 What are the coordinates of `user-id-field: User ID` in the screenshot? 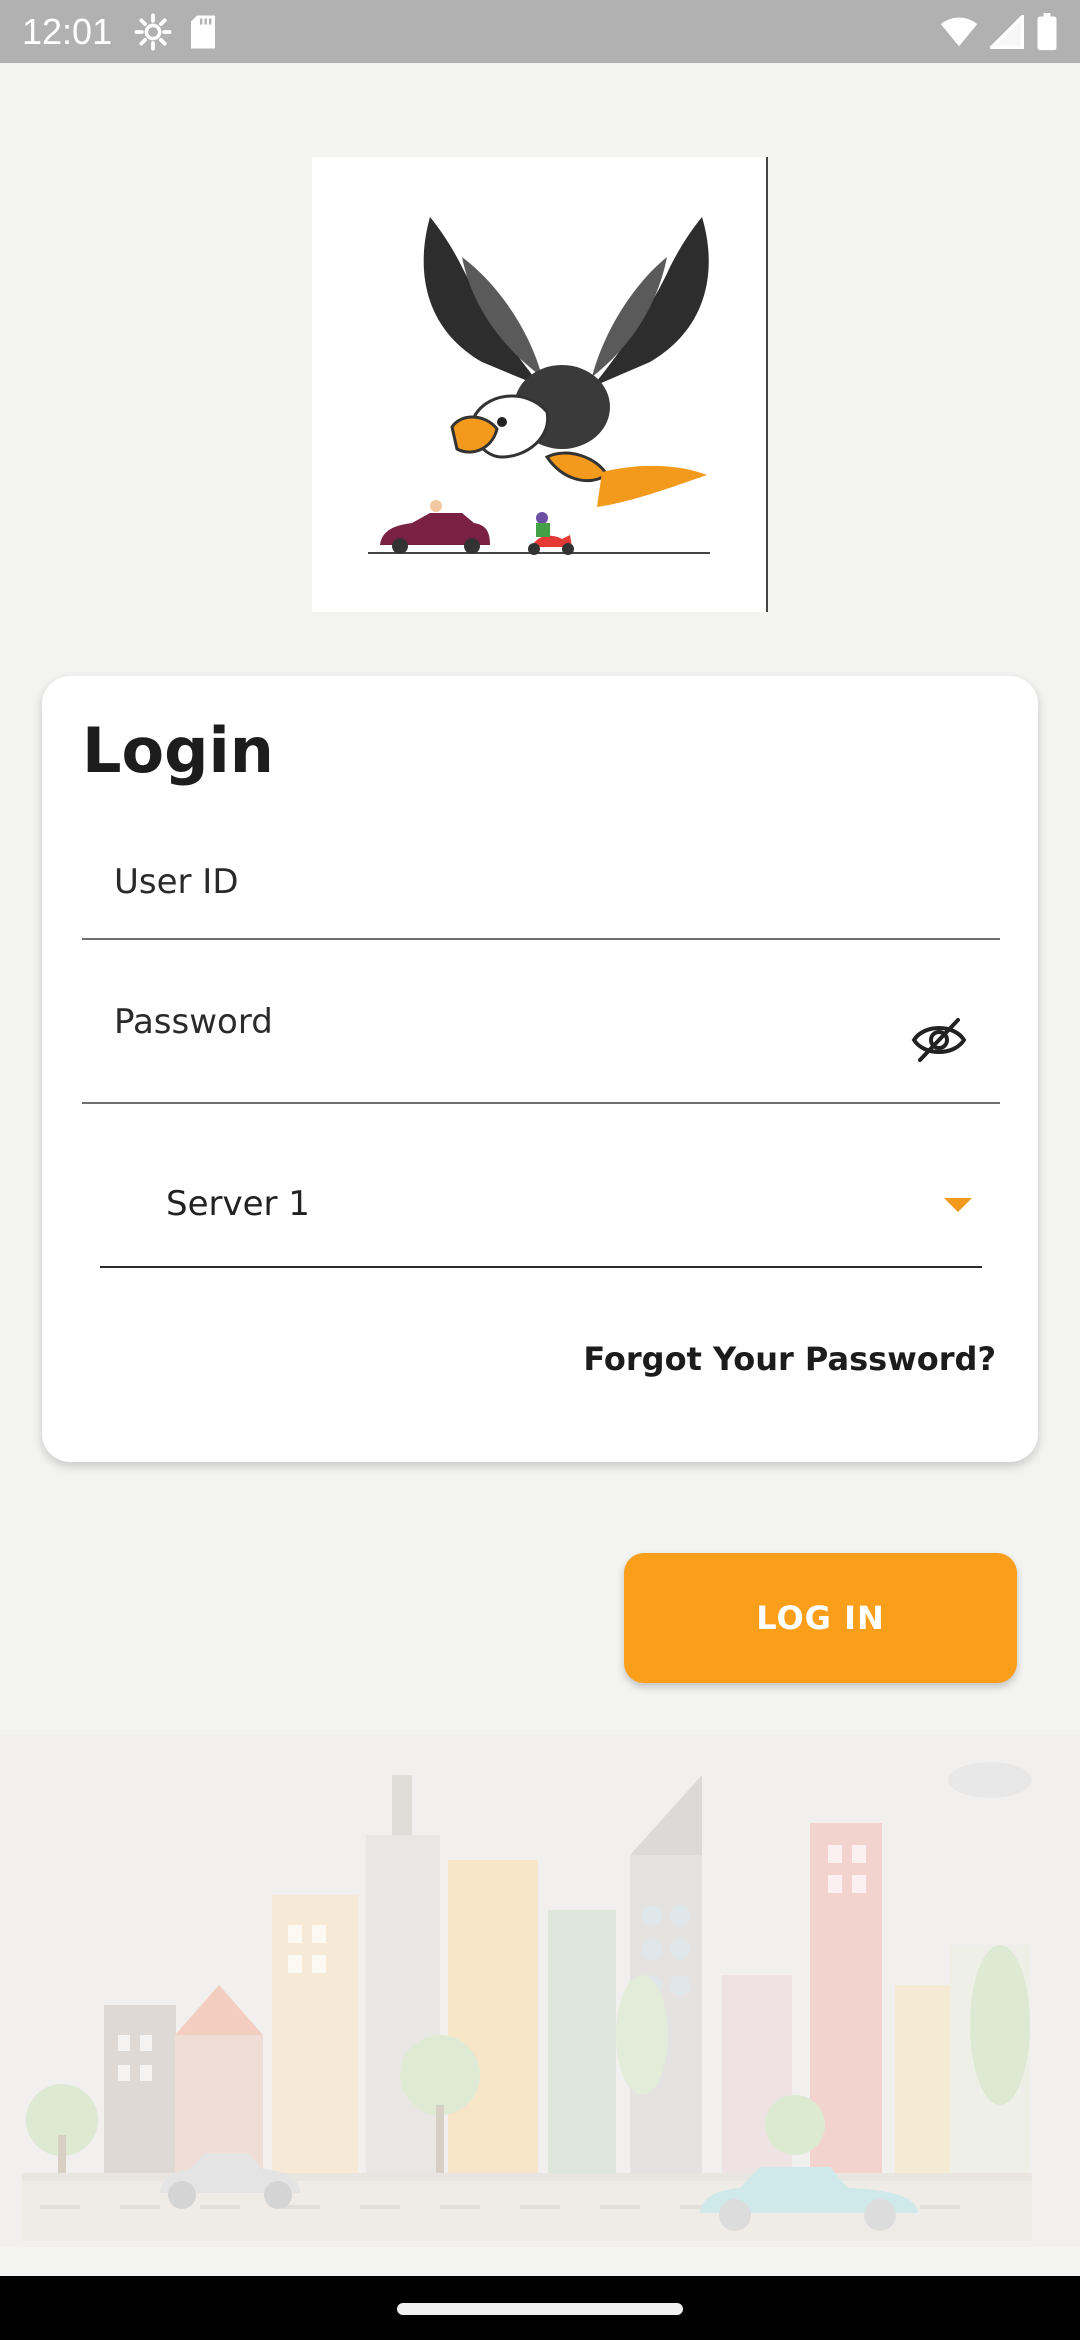 It's located at (541, 887).